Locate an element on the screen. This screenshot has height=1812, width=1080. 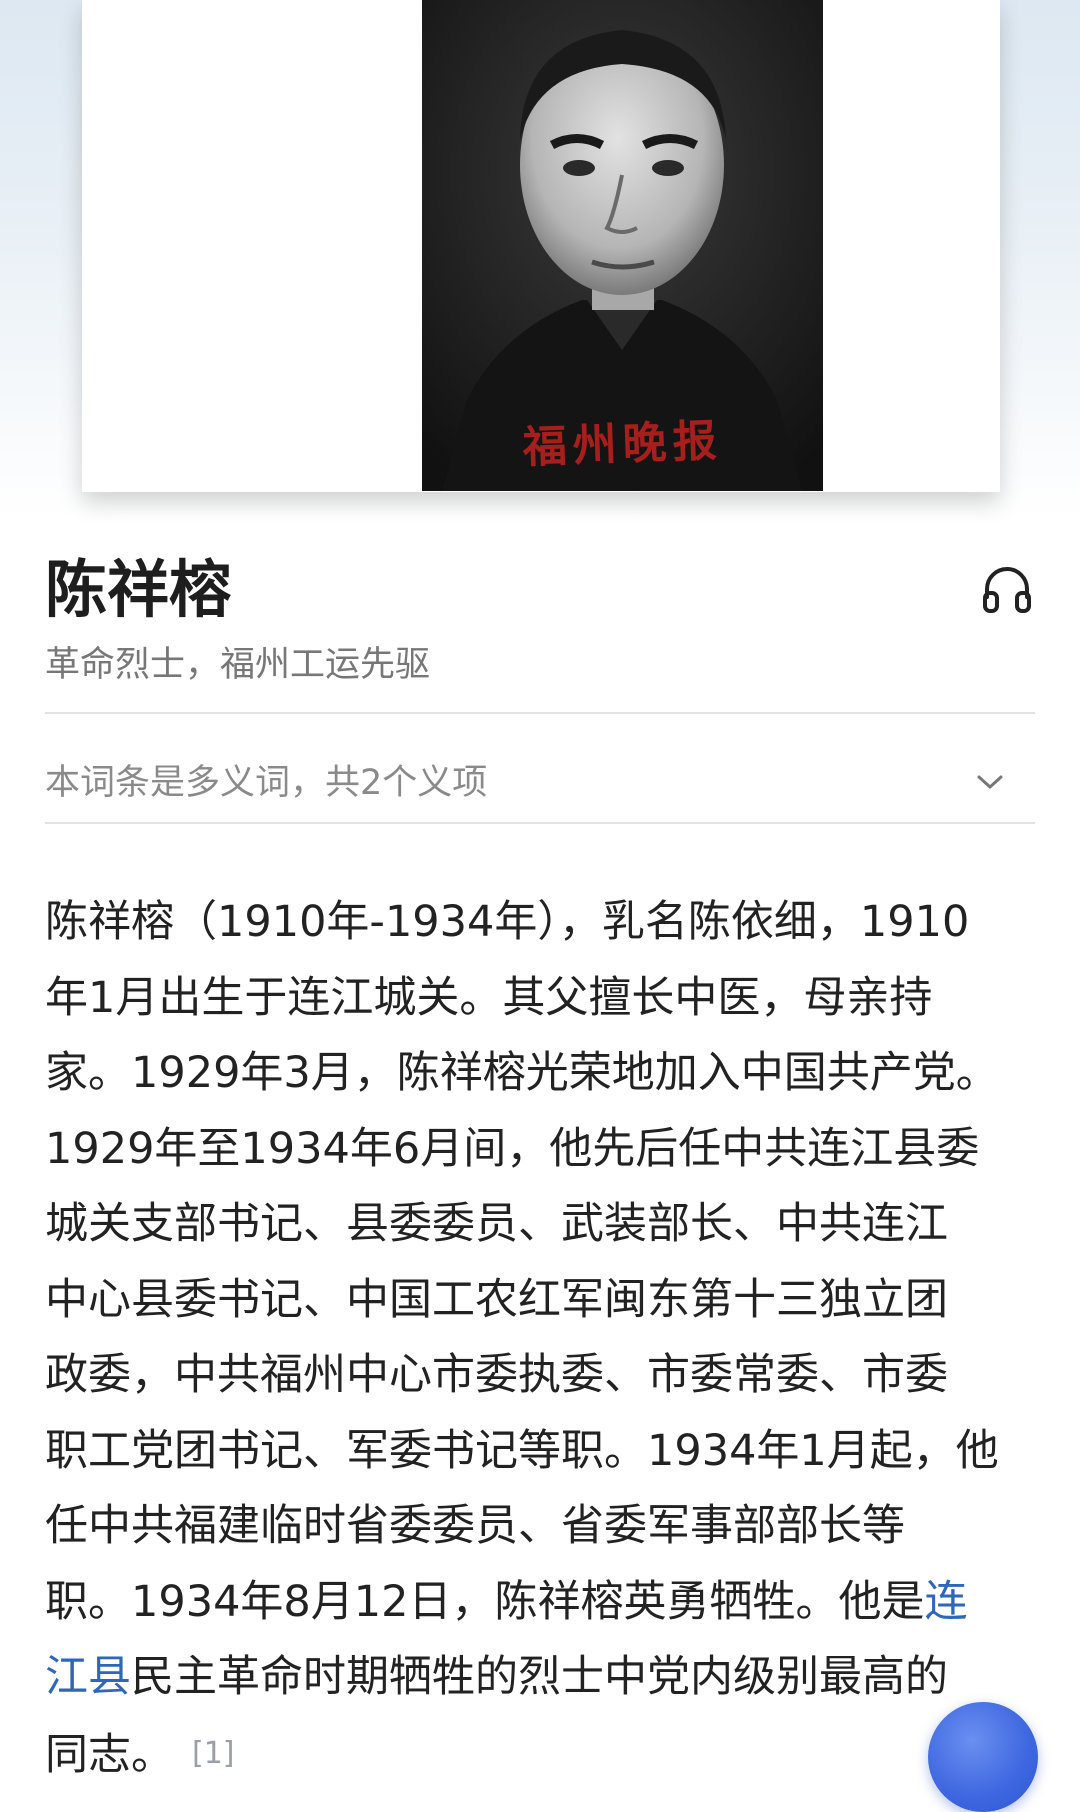
summary-line: 职。1934年8月12日，陈祥榕英勇牺牲。他是 is located at coordinates (485, 1601).